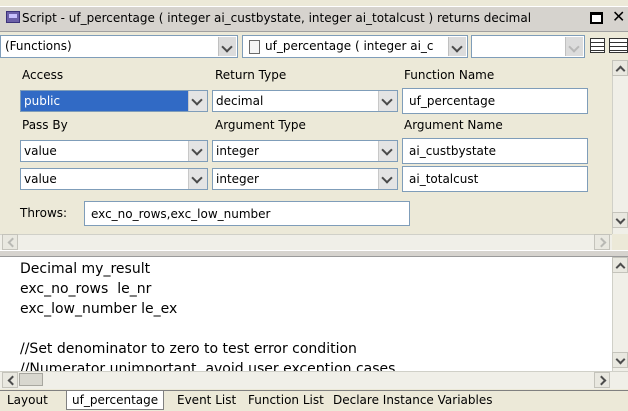  What do you see at coordinates (444, 179) in the screenshot?
I see `argument-name-value: ai_totalcust` at bounding box center [444, 179].